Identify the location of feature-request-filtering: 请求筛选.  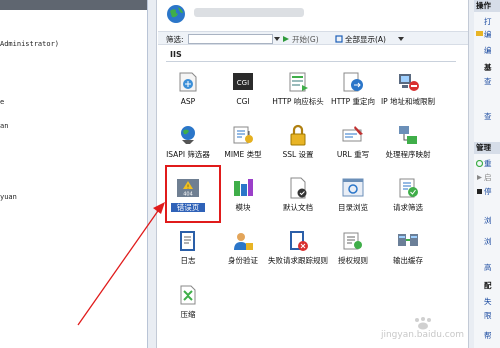
(408, 202).